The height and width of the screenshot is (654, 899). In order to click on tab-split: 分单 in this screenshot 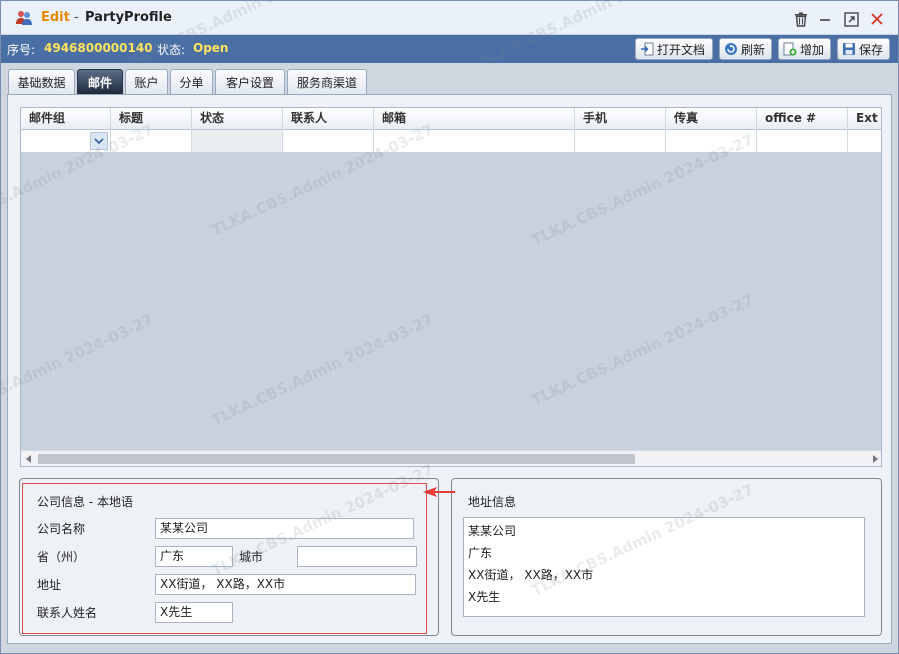, I will do `click(191, 82)`.